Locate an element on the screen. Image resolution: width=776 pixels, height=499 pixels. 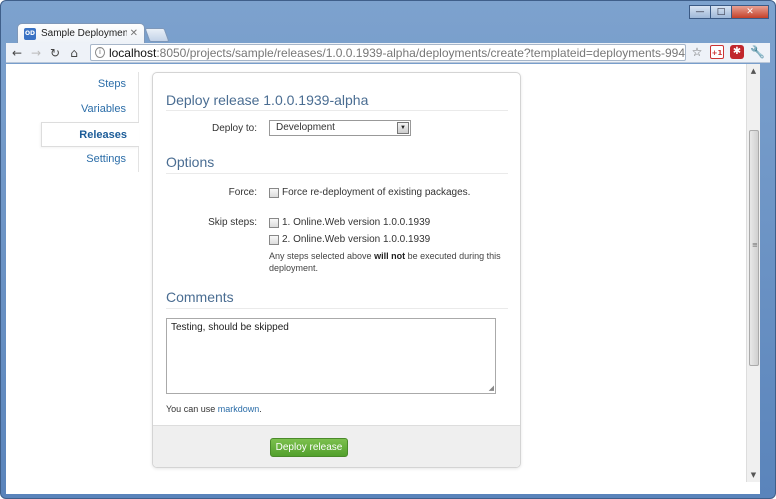
grip-icon: ≡ is located at coordinates (755, 245).